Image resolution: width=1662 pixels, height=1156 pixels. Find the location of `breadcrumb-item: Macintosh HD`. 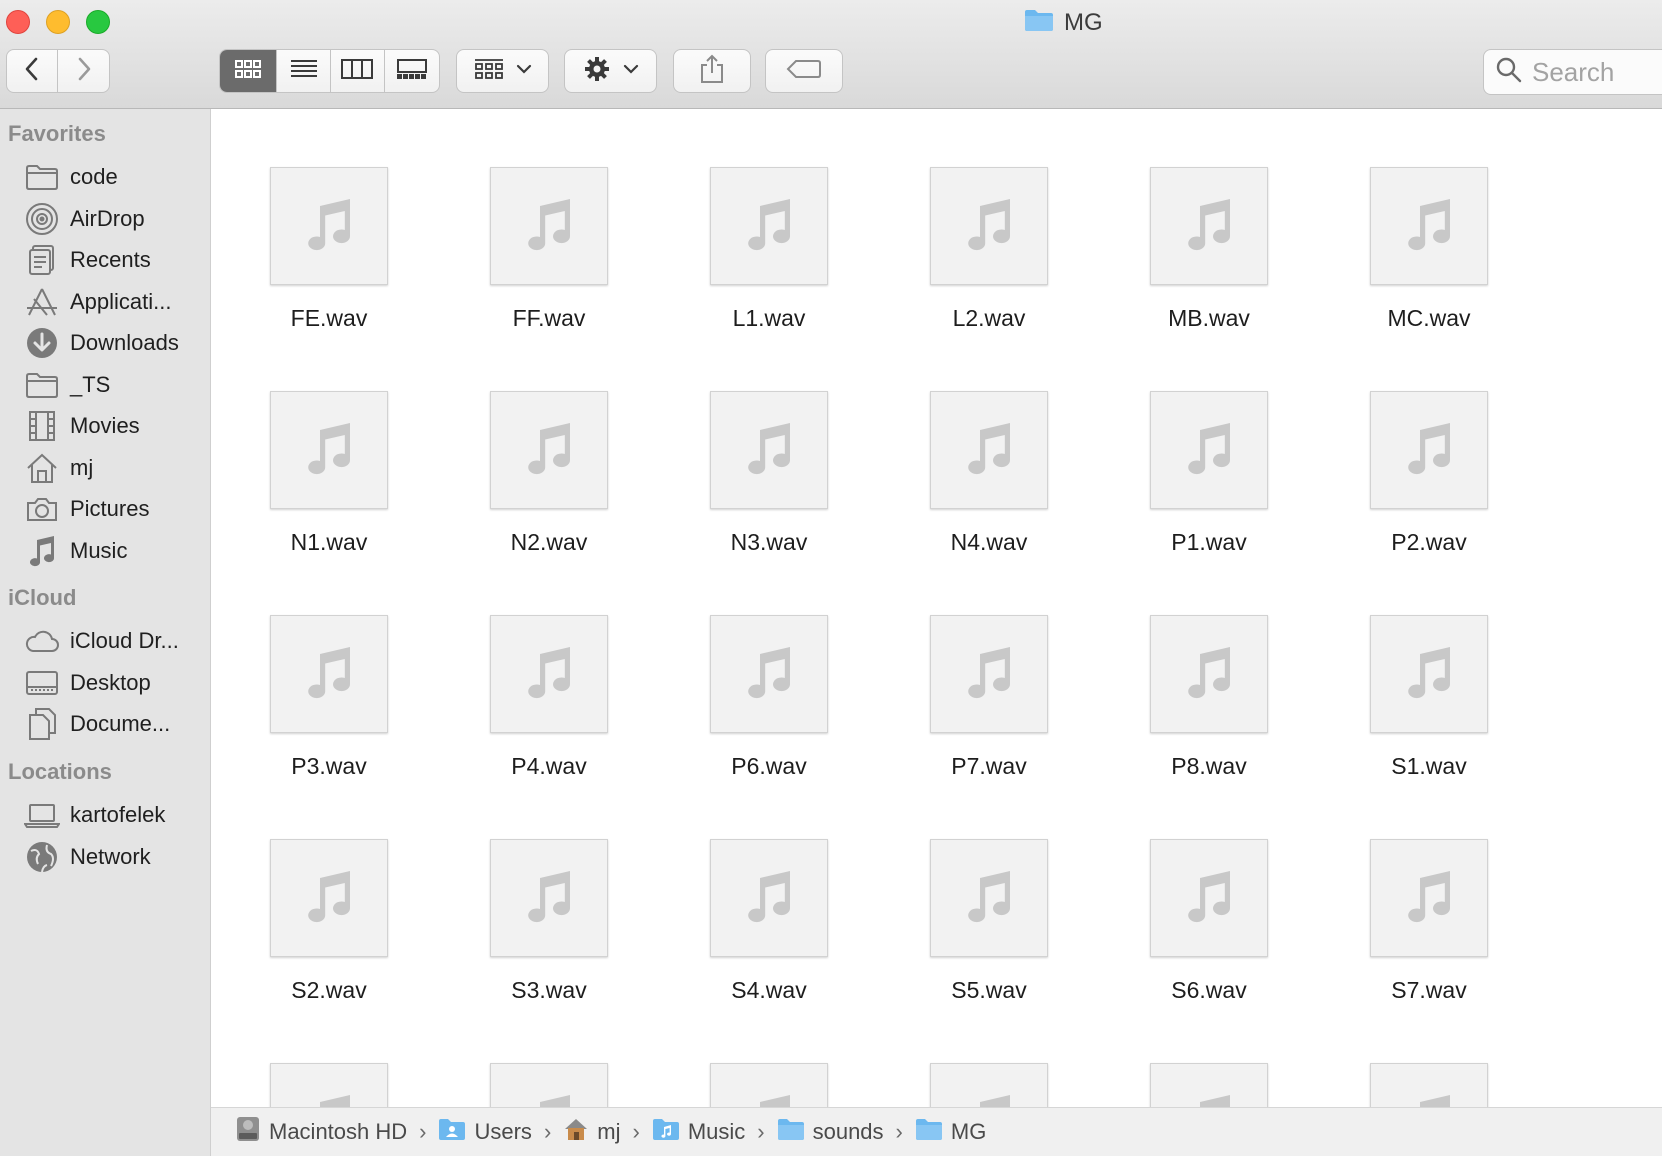

breadcrumb-item: Macintosh HD is located at coordinates (321, 1132).